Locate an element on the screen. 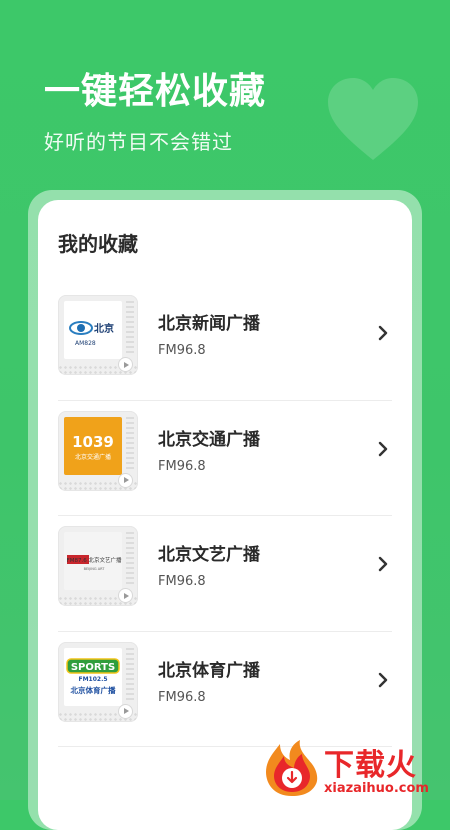 The image size is (450, 830). station-logo: 北京 AM828 is located at coordinates (93, 330).